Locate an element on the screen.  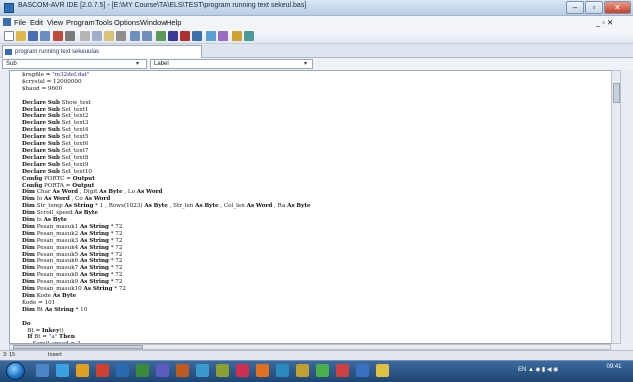
mdi-window-controls: _ ▫ ✕ is located at coordinates (604, 22).